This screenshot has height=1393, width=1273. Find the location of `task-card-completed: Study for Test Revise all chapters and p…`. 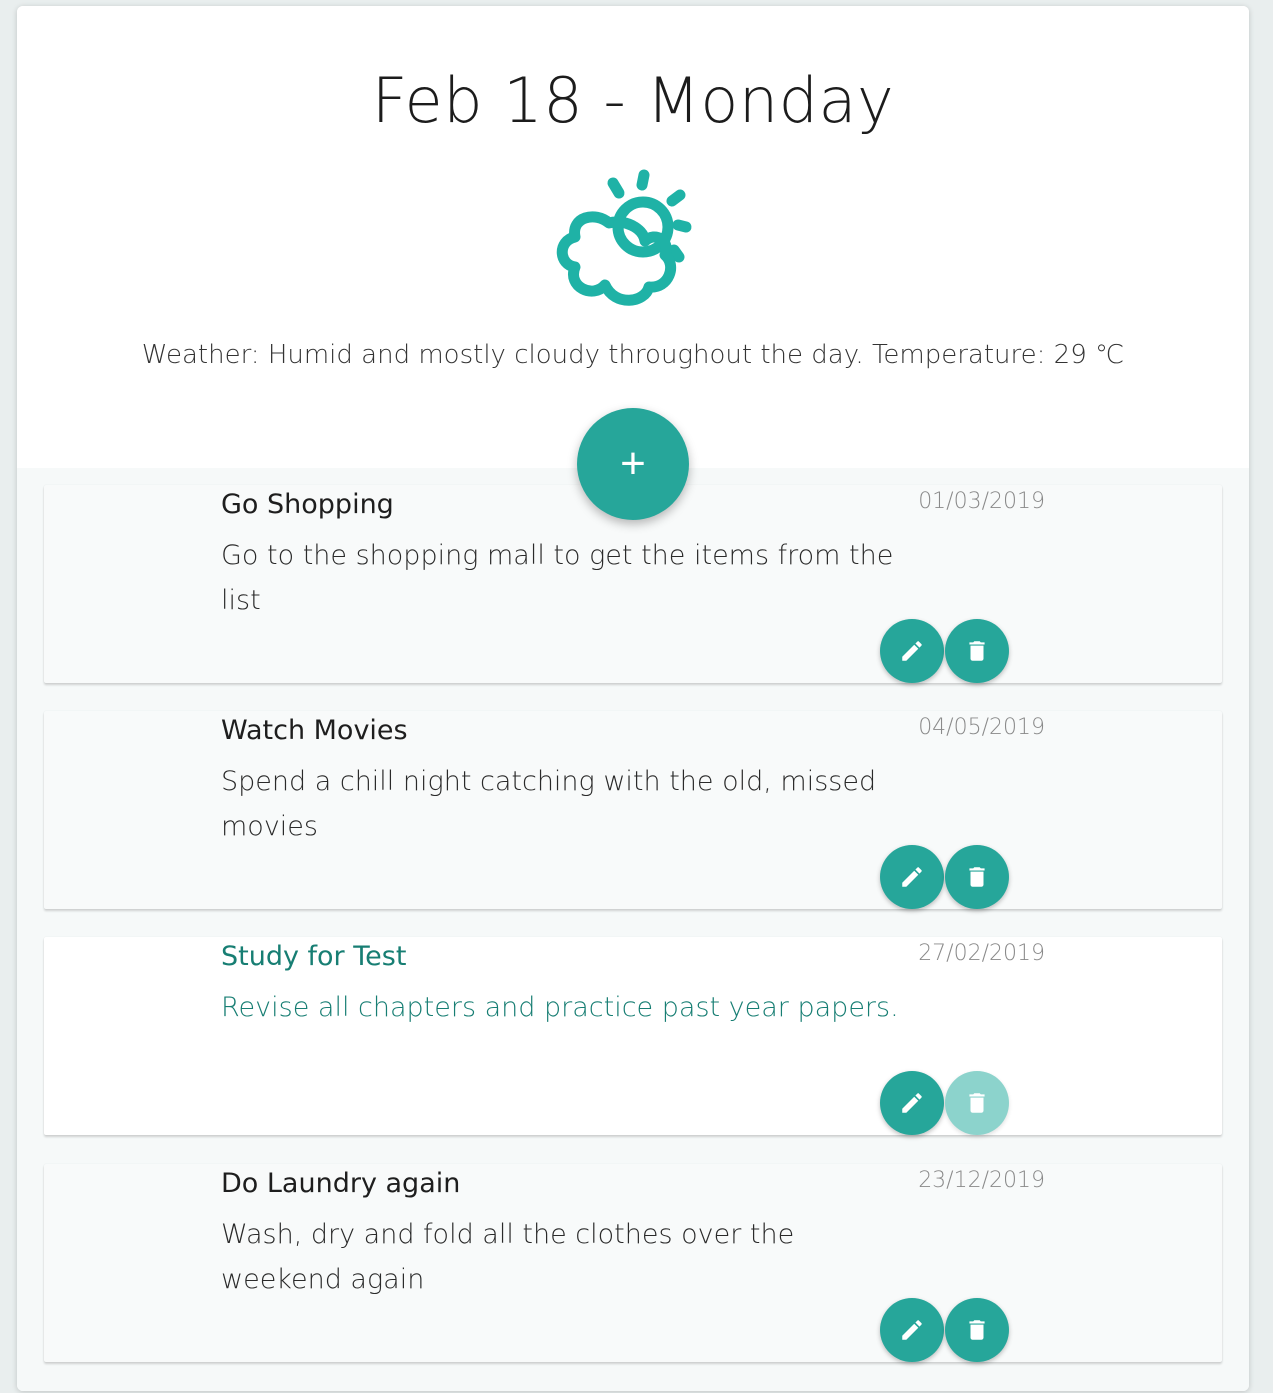

task-card-completed: Study for Test Revise all chapters and p… is located at coordinates (633, 1036).